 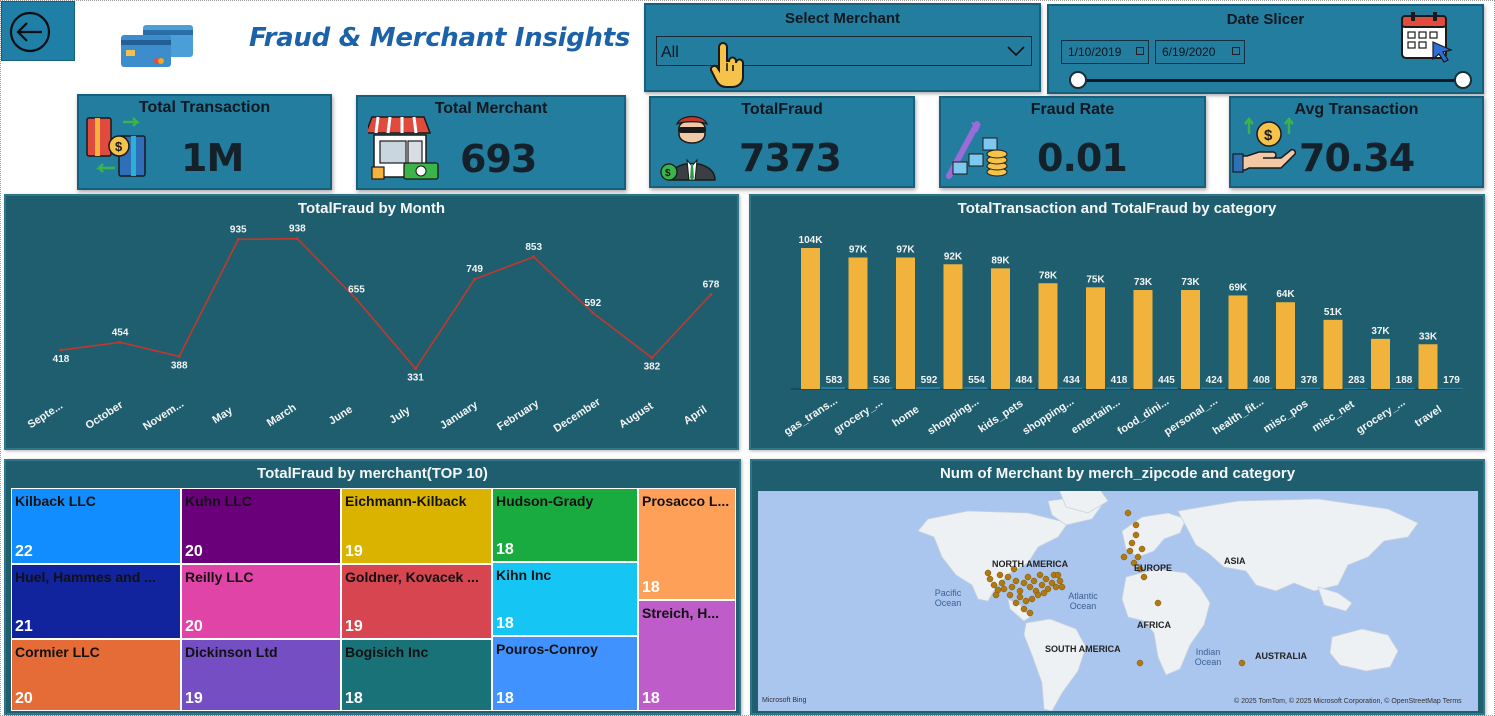 I want to click on treemap-tile: Kuhn LLC 20, so click(x=261, y=526).